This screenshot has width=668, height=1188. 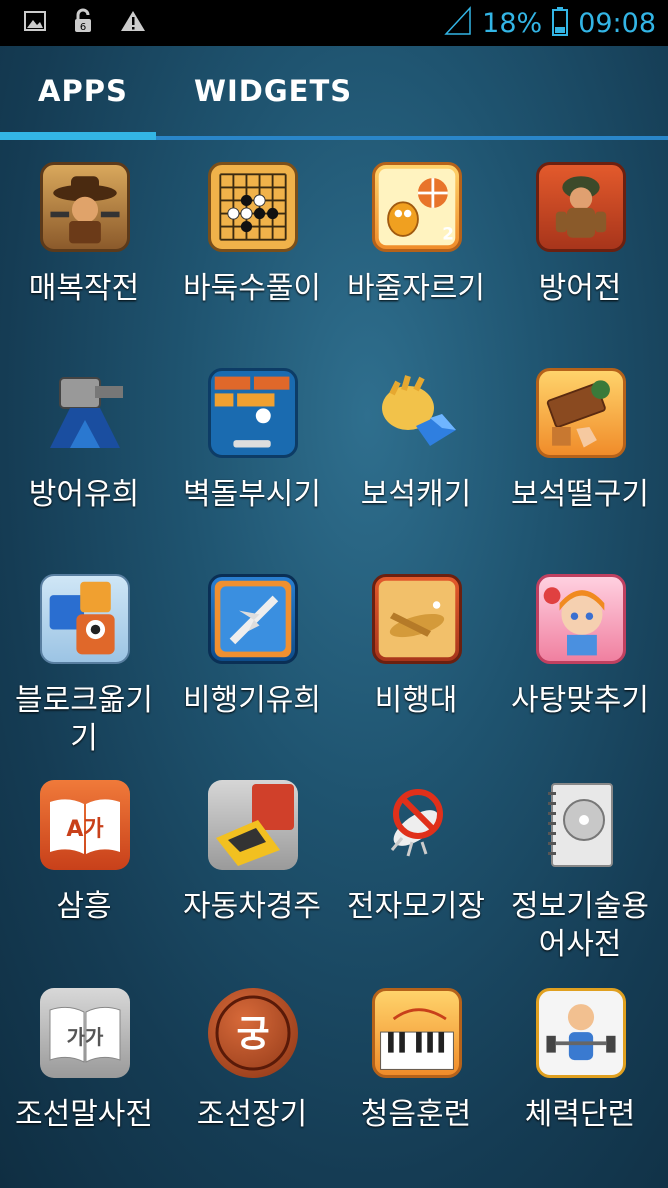 What do you see at coordinates (133, 23) in the screenshot?
I see `warning-icon` at bounding box center [133, 23].